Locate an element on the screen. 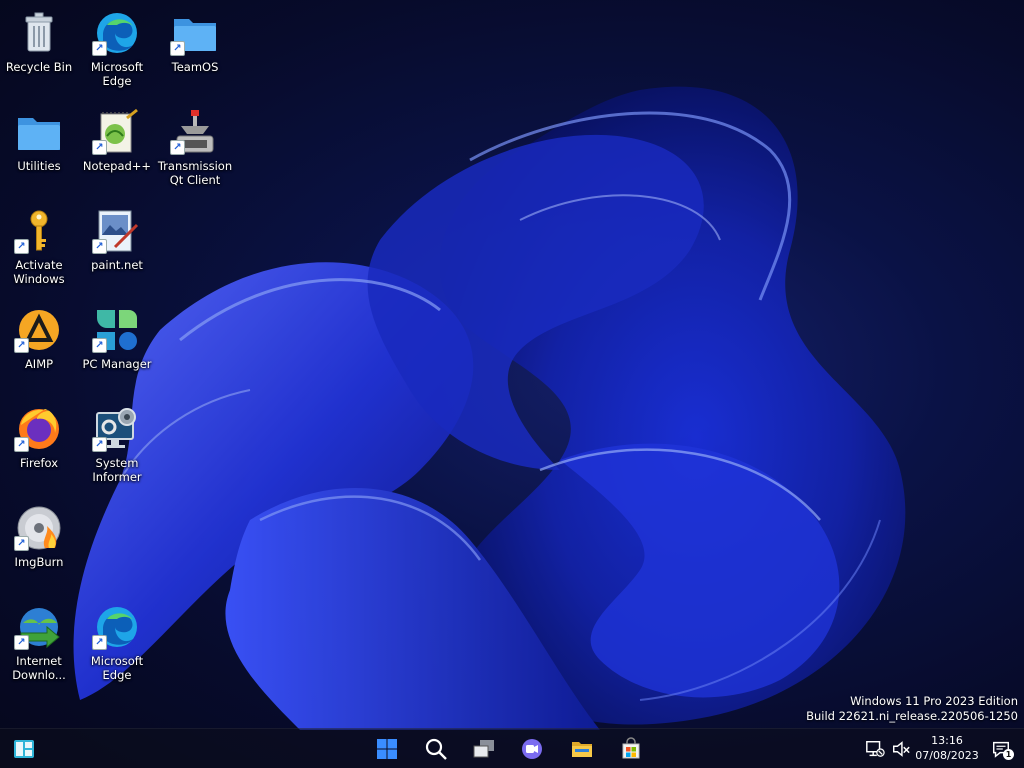 The width and height of the screenshot is (1024, 768). desktop-icon-label: AIMP is located at coordinates (39, 364).